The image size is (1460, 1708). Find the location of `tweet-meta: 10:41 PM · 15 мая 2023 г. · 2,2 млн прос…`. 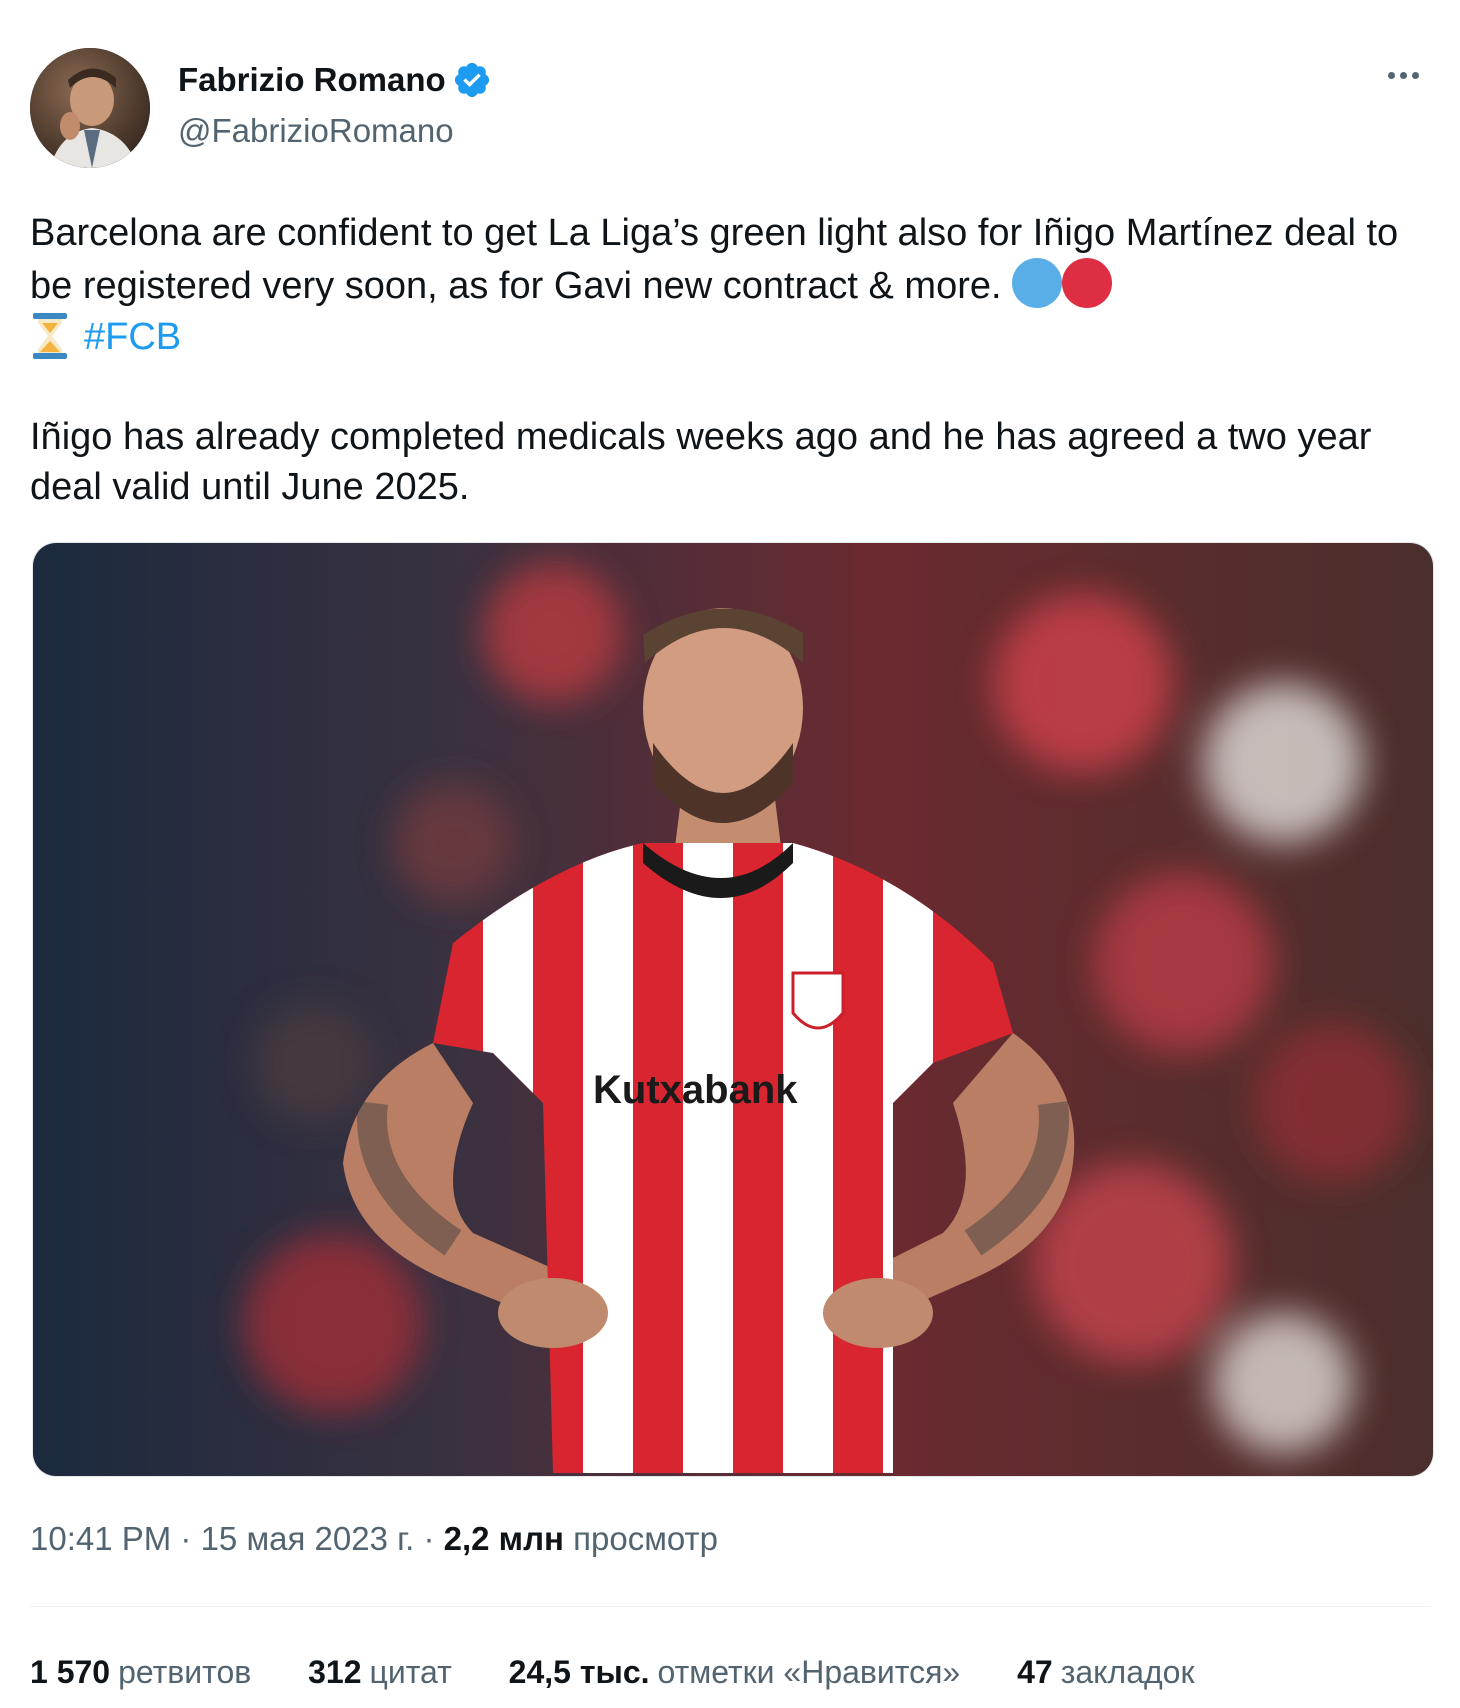

tweet-meta: 10:41 PM · 15 мая 2023 г. · 2,2 млн прос… is located at coordinates (374, 1539).